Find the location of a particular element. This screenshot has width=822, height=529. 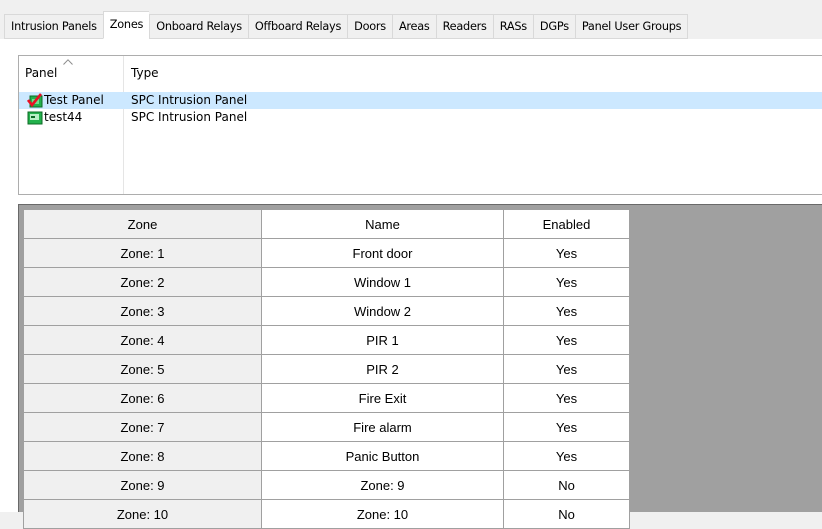

zone-cell: Zone: 8 is located at coordinates (142, 456).